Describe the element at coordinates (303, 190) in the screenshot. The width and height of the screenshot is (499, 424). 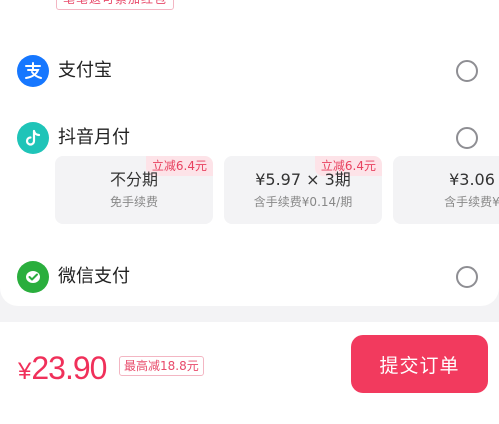
I see `installment-plan-3: 立减6.4元 ¥5.97 × 3期 含手续费¥0.14/期` at that location.